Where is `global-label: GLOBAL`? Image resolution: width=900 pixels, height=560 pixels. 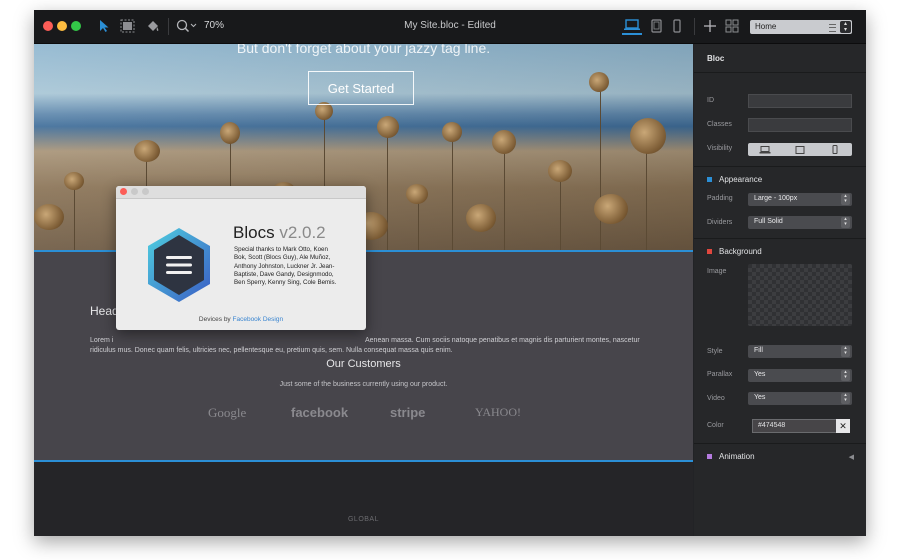
global-label: GLOBAL is located at coordinates (363, 519).